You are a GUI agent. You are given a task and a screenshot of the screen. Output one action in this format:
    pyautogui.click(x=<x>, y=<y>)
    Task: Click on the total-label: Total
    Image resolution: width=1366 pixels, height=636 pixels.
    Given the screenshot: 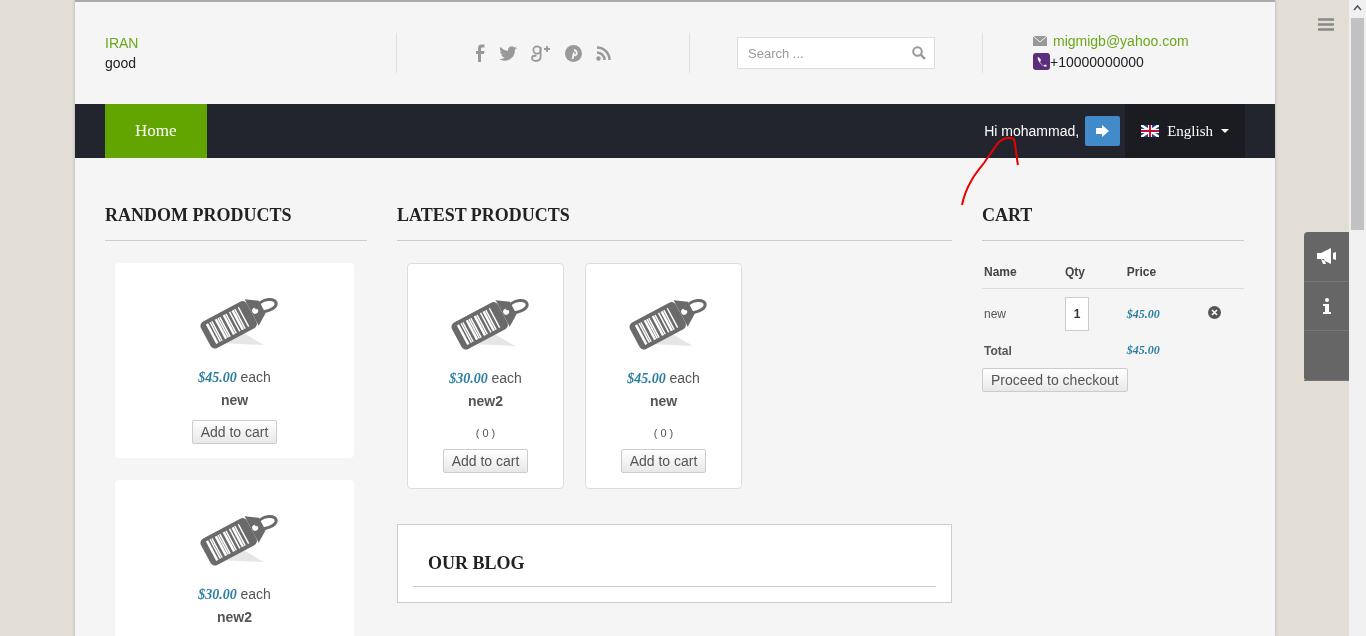 What is the action you would take?
    pyautogui.click(x=998, y=351)
    